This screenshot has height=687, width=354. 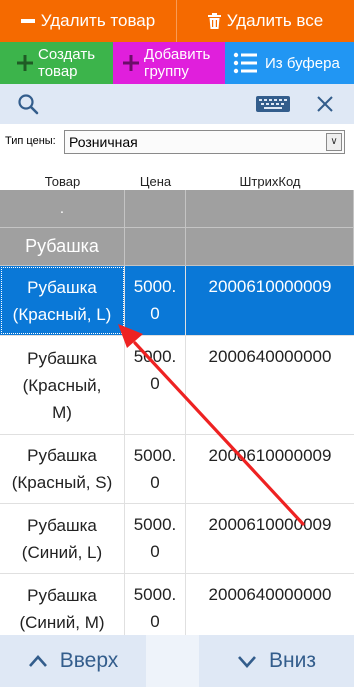 I want to click on table-row: Рубашка, so click(x=177, y=247).